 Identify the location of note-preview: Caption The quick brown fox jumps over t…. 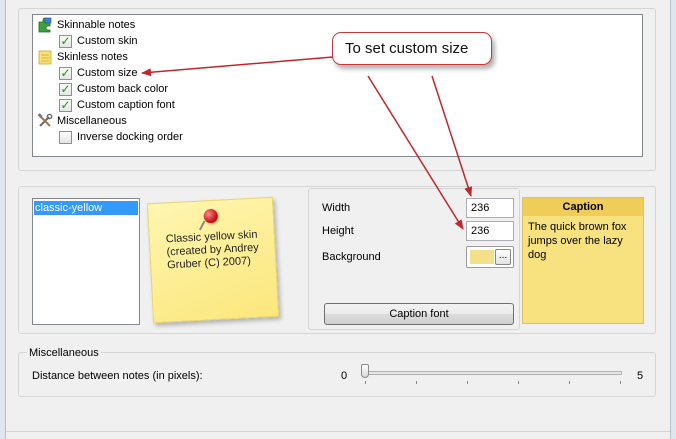
(583, 260).